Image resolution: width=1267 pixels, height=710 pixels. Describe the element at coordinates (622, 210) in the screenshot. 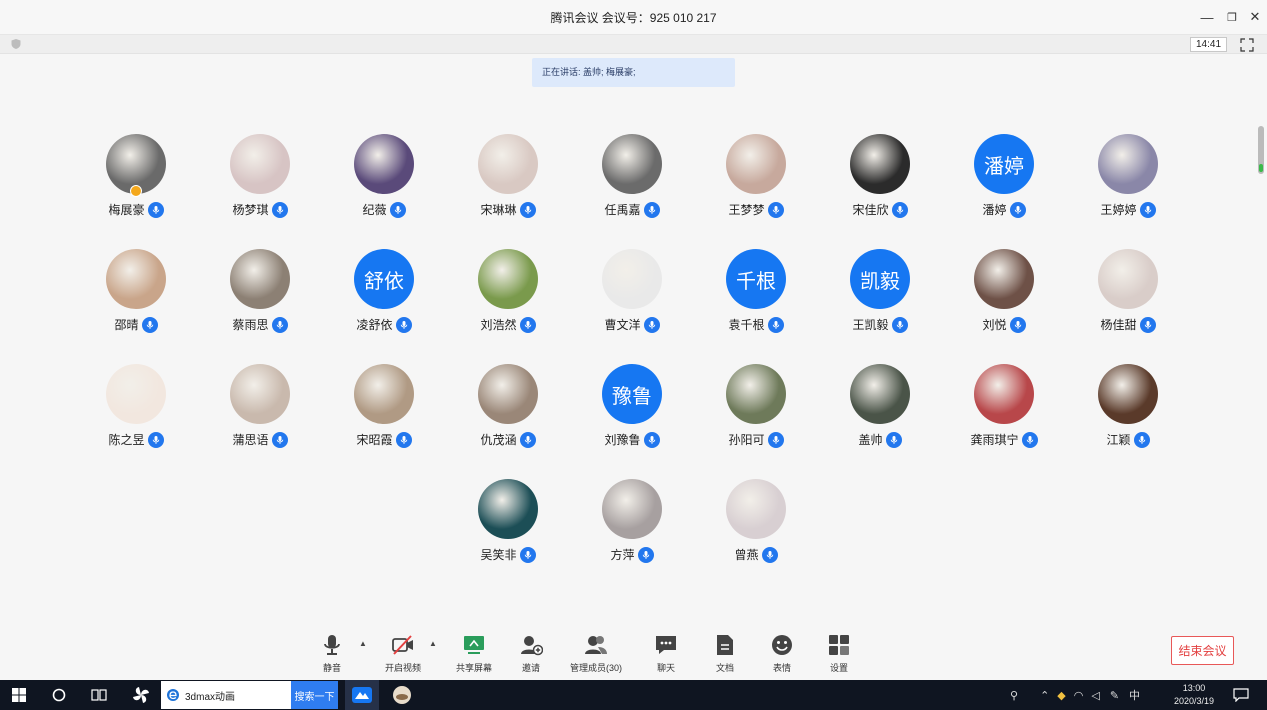

I see `participant-name: 任禹嘉` at that location.